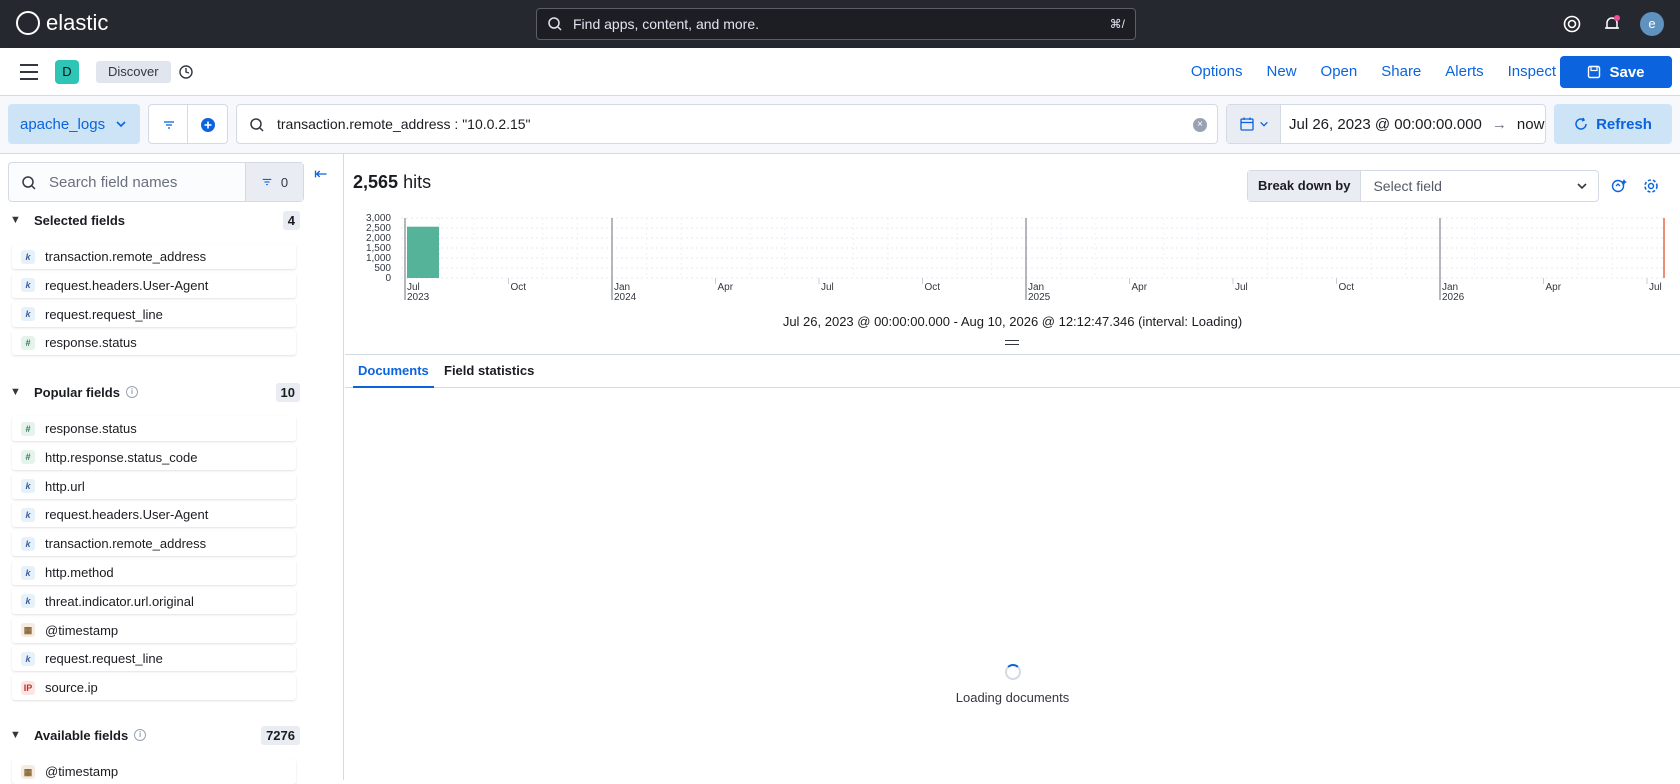 This screenshot has height=784, width=1680. Describe the element at coordinates (1039, 297) in the screenshot. I see `x-tick-year: 2025` at that location.